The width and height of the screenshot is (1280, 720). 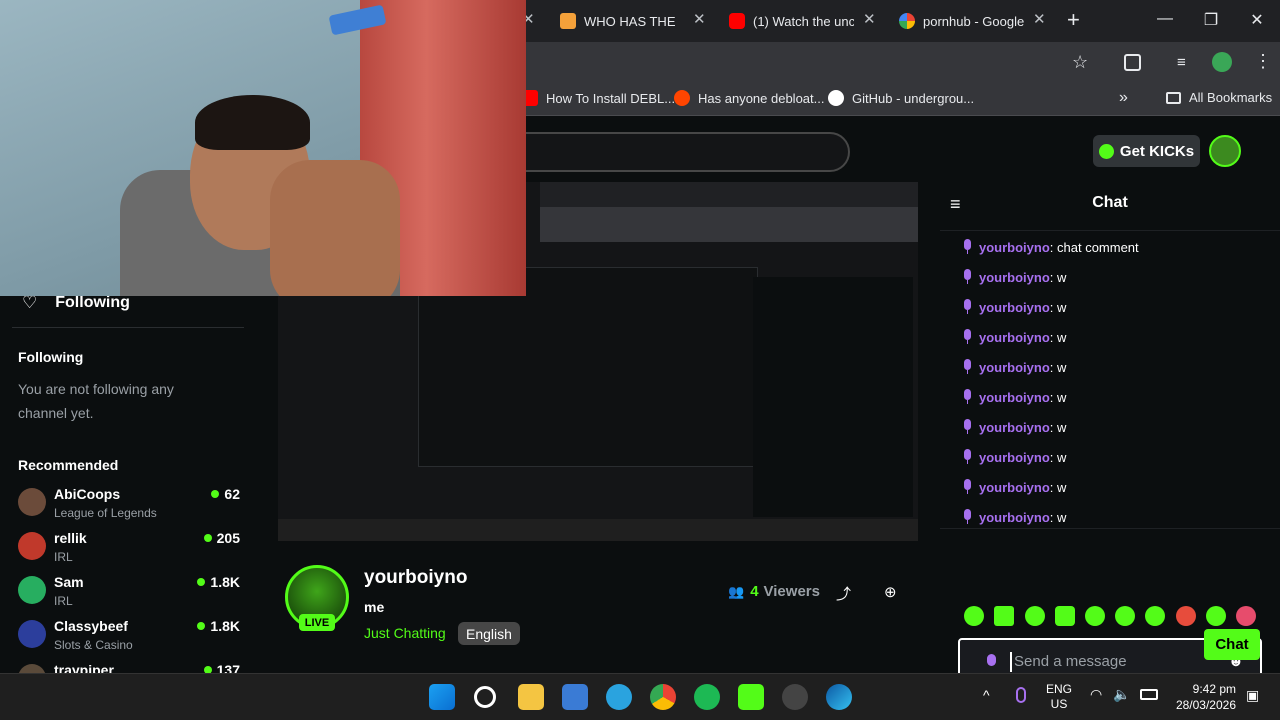 What do you see at coordinates (795, 697) in the screenshot?
I see `app-icon` at bounding box center [795, 697].